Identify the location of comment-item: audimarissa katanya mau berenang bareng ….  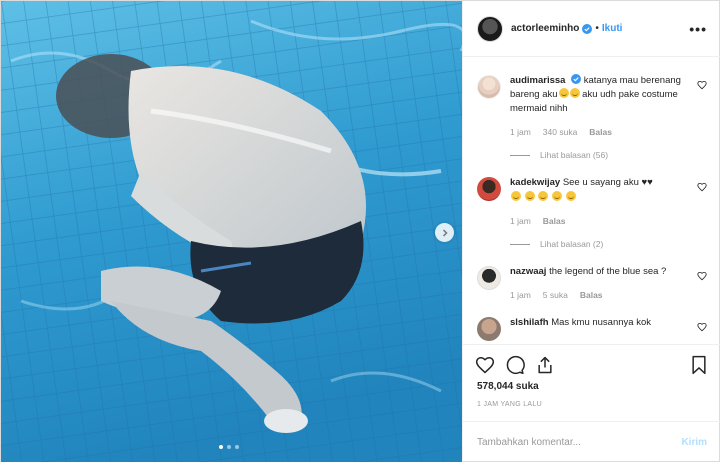
(592, 118).